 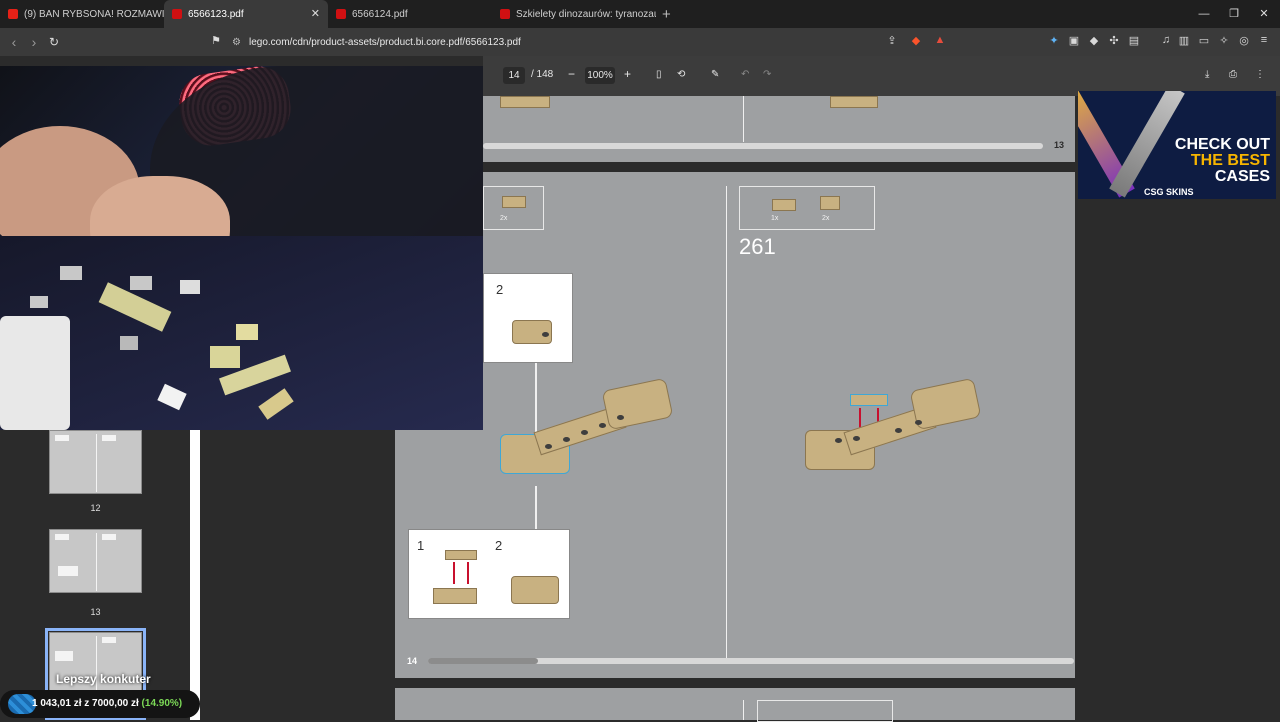 I want to click on forward-icon: ›, so click(x=34, y=42).